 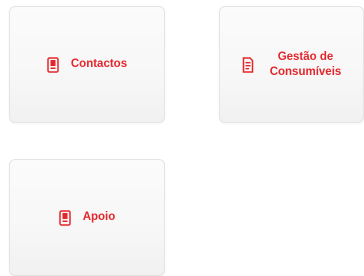 What do you see at coordinates (99, 64) in the screenshot?
I see `contactos-label: Contactos` at bounding box center [99, 64].